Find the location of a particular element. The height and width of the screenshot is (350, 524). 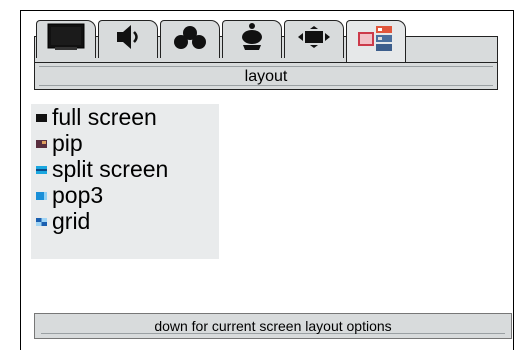

satellite-dish-icon is located at coordinates (252, 39).